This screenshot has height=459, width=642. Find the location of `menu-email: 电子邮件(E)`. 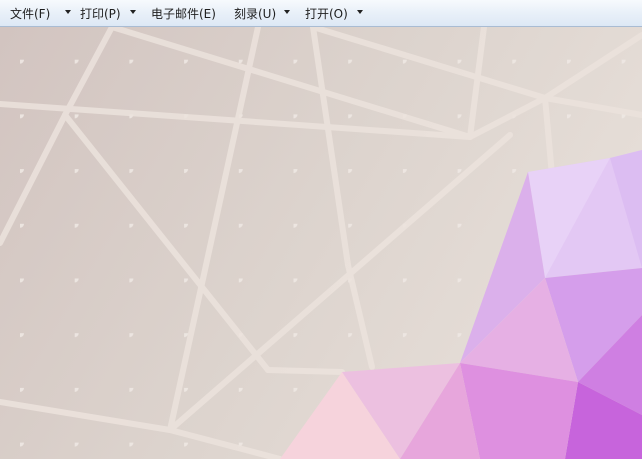

menu-email: 电子邮件(E) is located at coordinates (185, 13).